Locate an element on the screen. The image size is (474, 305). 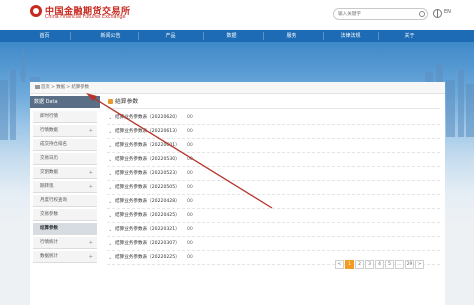
exchange-logo-icon is located at coordinates (36, 11).